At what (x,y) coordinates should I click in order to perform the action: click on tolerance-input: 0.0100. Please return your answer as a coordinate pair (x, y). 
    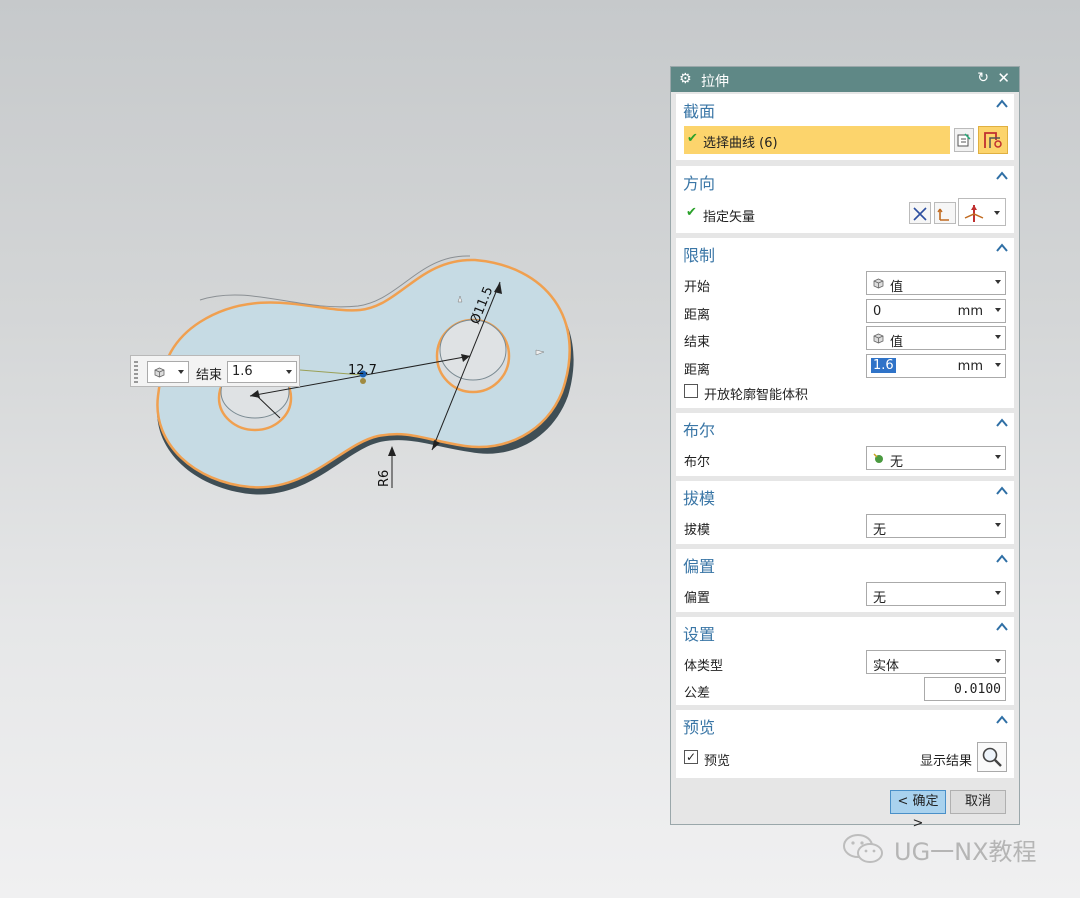
    Looking at the image, I should click on (965, 689).